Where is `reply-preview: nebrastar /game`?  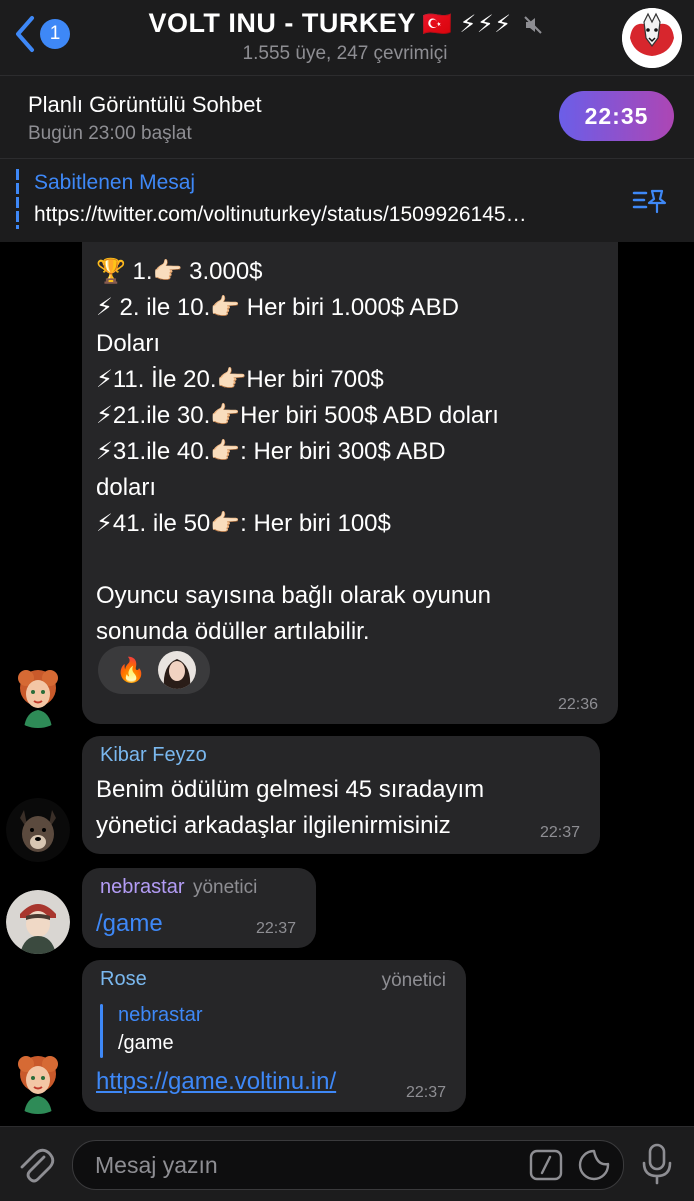 reply-preview: nebrastar /game is located at coordinates (250, 1031).